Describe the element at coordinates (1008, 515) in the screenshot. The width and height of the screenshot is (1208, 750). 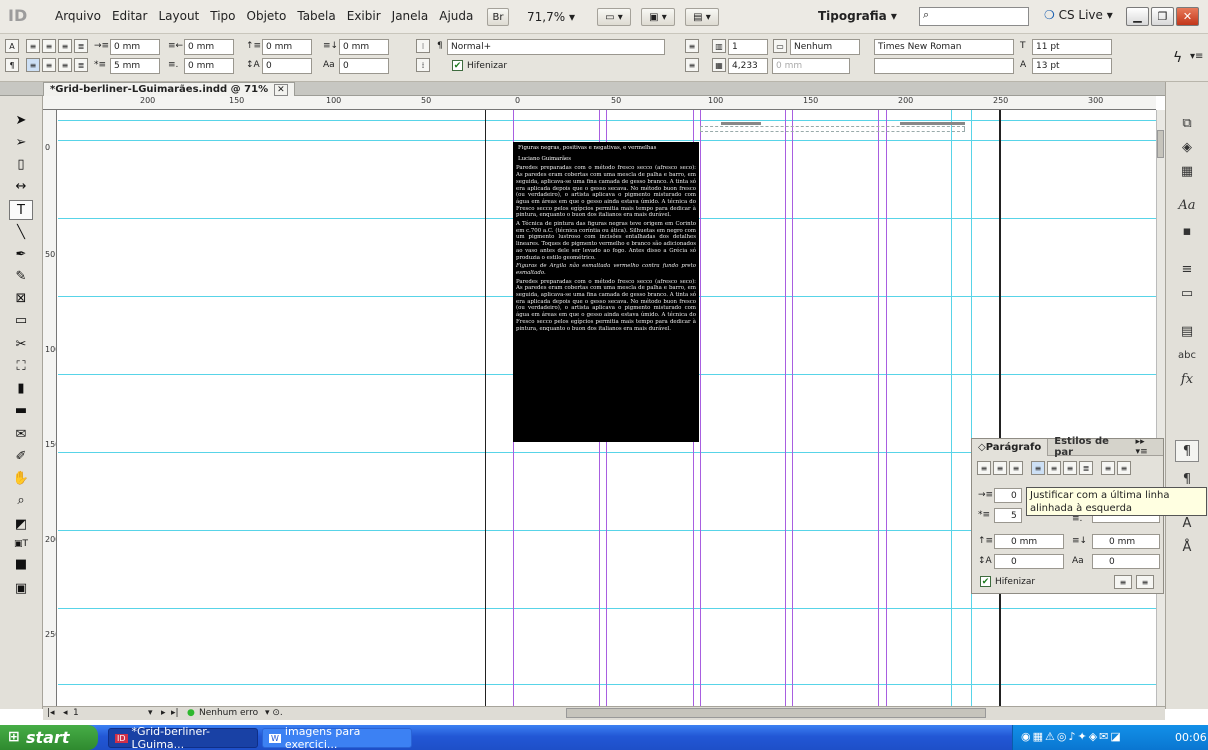
I see `first-line-indent-field: 5` at that location.